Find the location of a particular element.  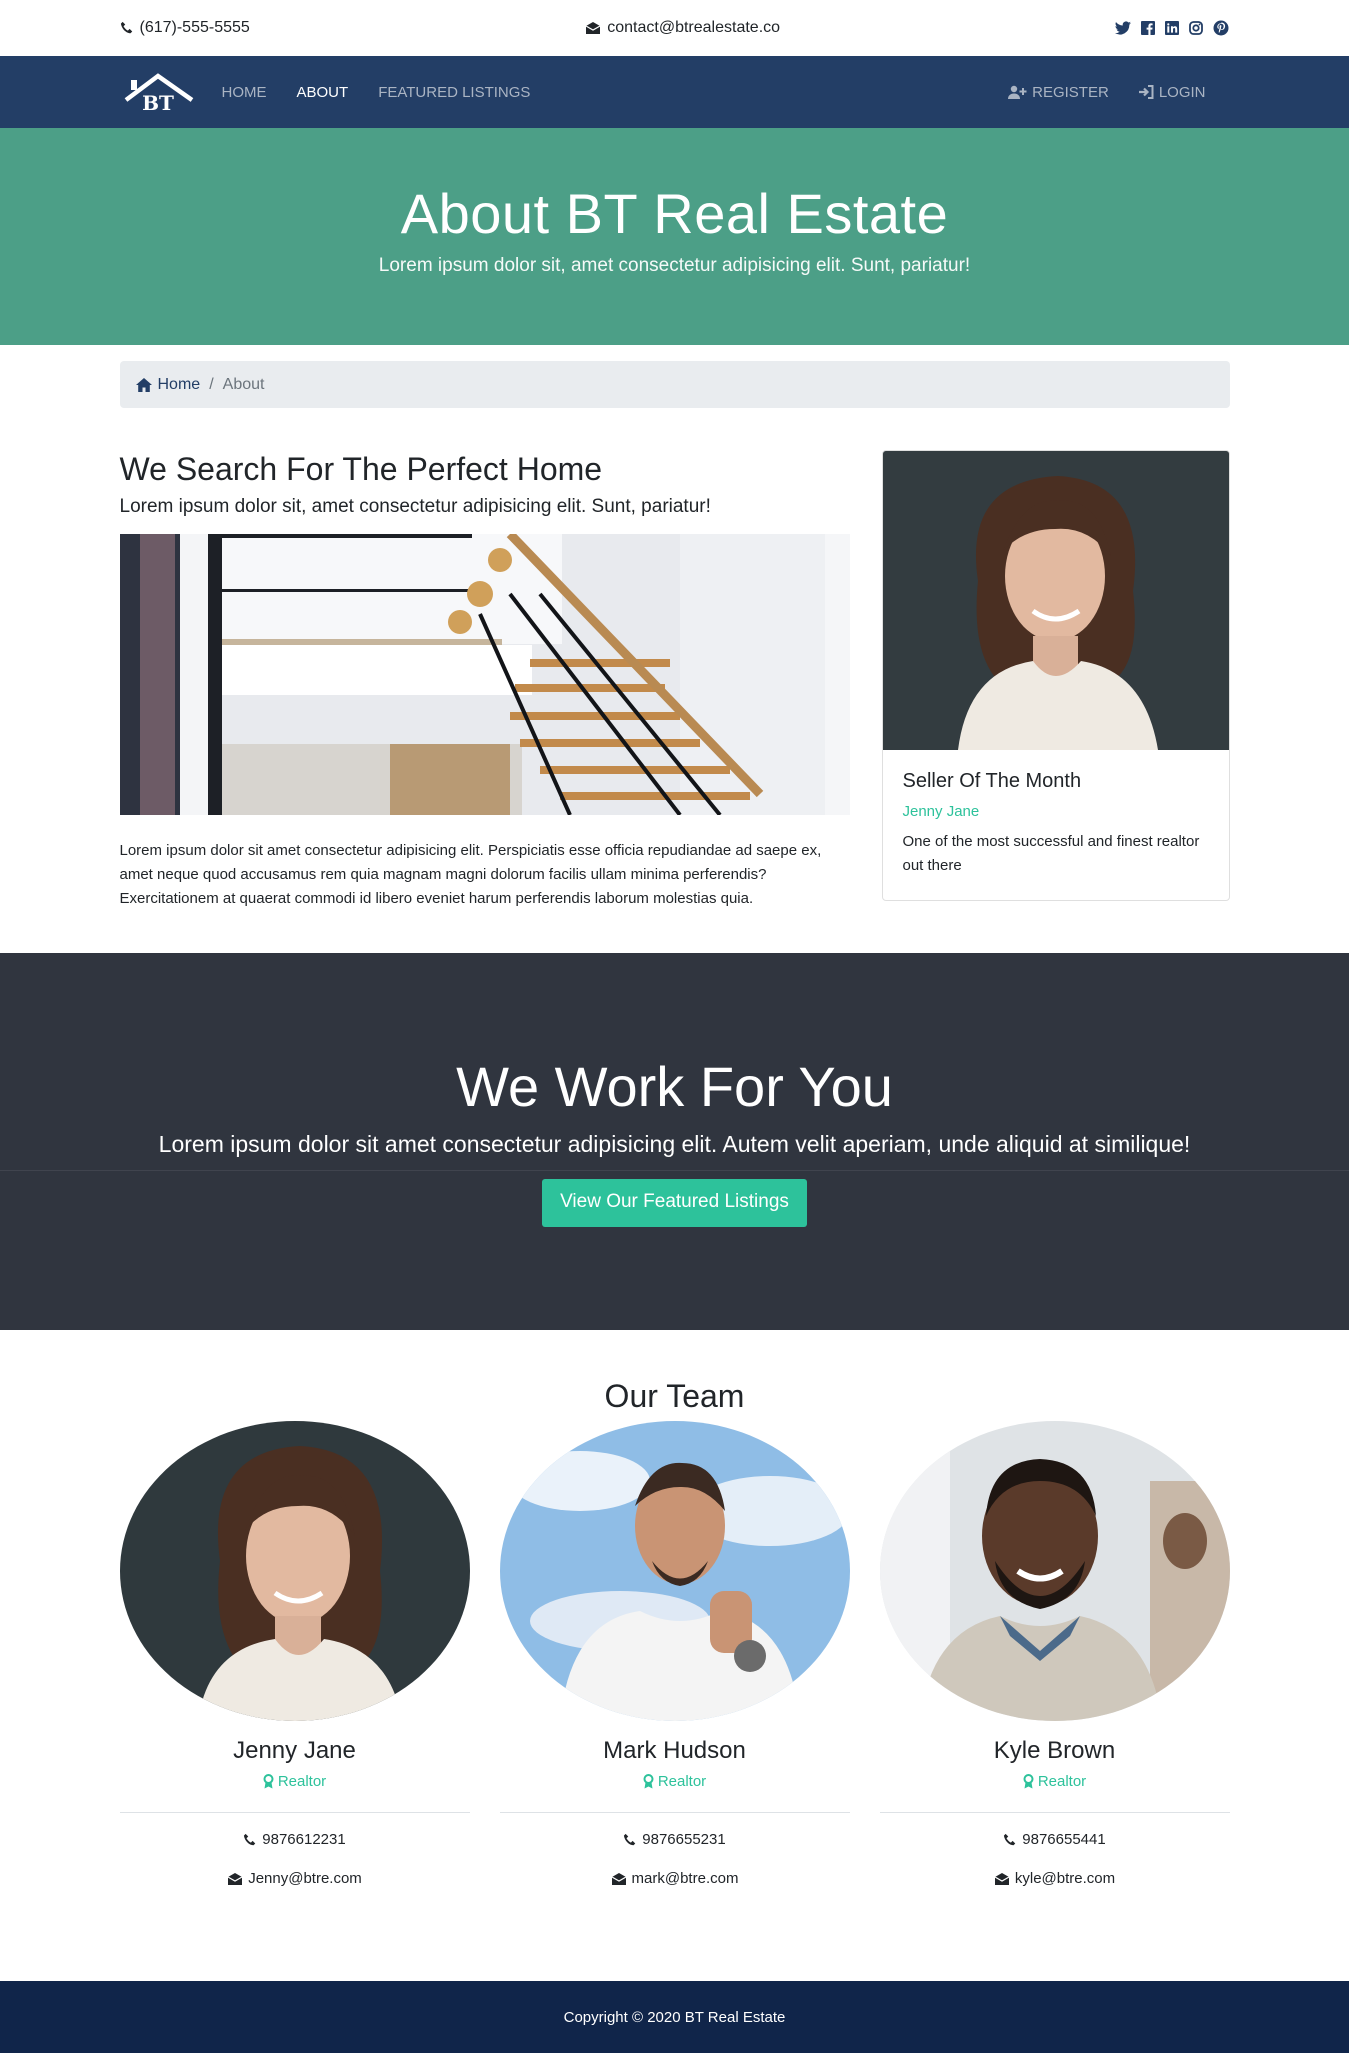

seller-photo is located at coordinates (1055, 600).